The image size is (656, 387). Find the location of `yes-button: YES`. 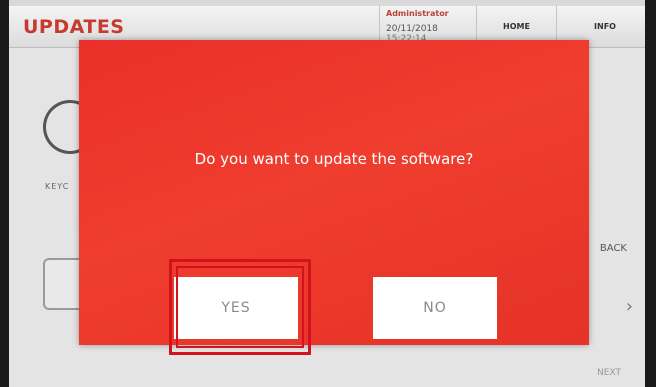

yes-button: YES is located at coordinates (236, 308).